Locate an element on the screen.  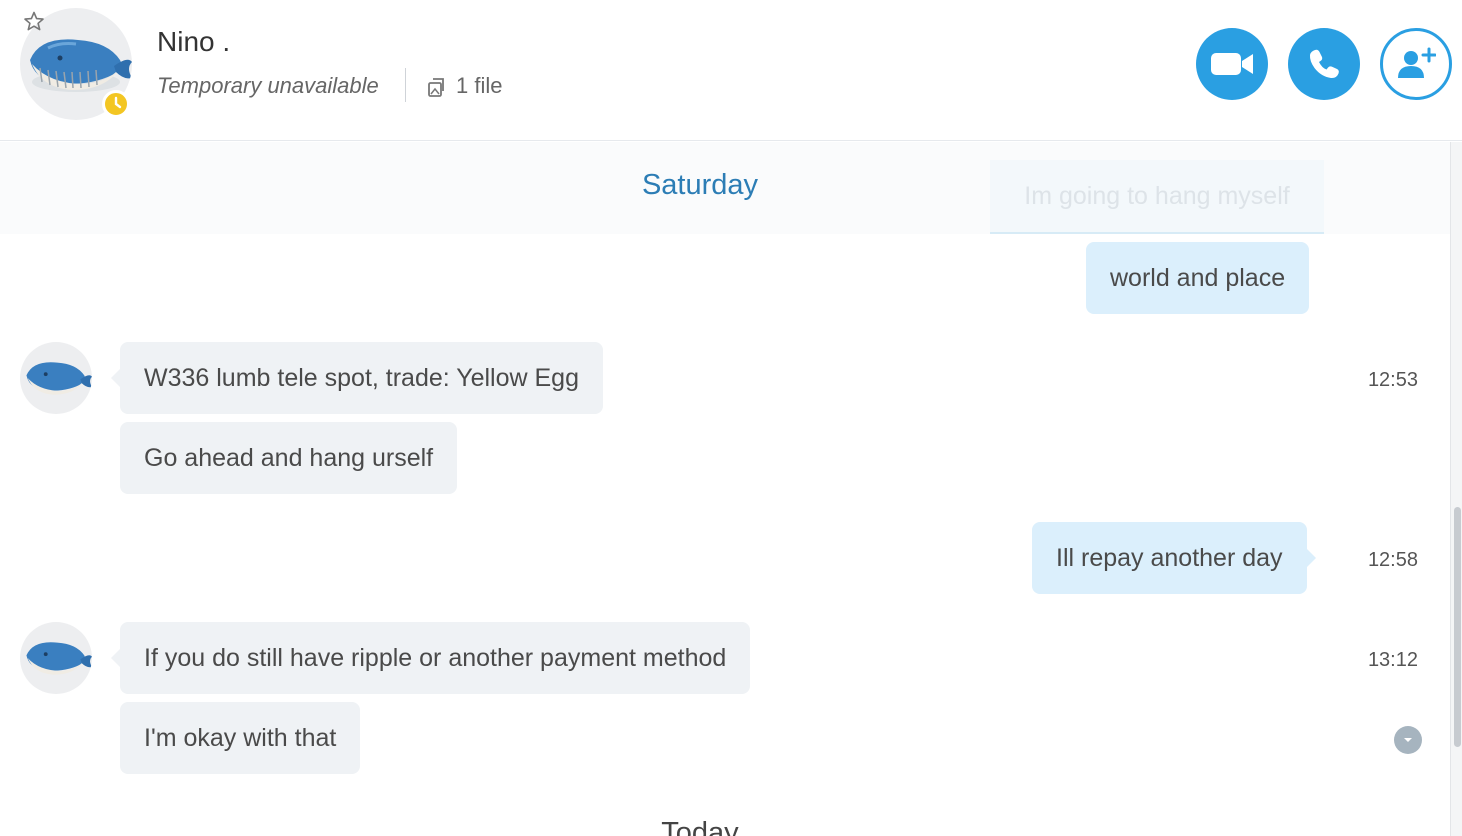
message-bubble-incoming: W336 lumb tele spot, trade: Yellow Egg is located at coordinates (357, 378).